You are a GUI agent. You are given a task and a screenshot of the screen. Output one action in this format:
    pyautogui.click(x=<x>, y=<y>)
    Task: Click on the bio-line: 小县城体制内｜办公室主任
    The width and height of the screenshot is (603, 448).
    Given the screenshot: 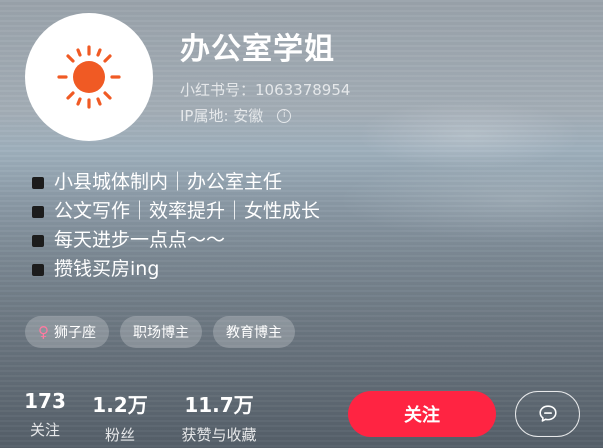 What is the action you would take?
    pyautogui.click(x=176, y=182)
    